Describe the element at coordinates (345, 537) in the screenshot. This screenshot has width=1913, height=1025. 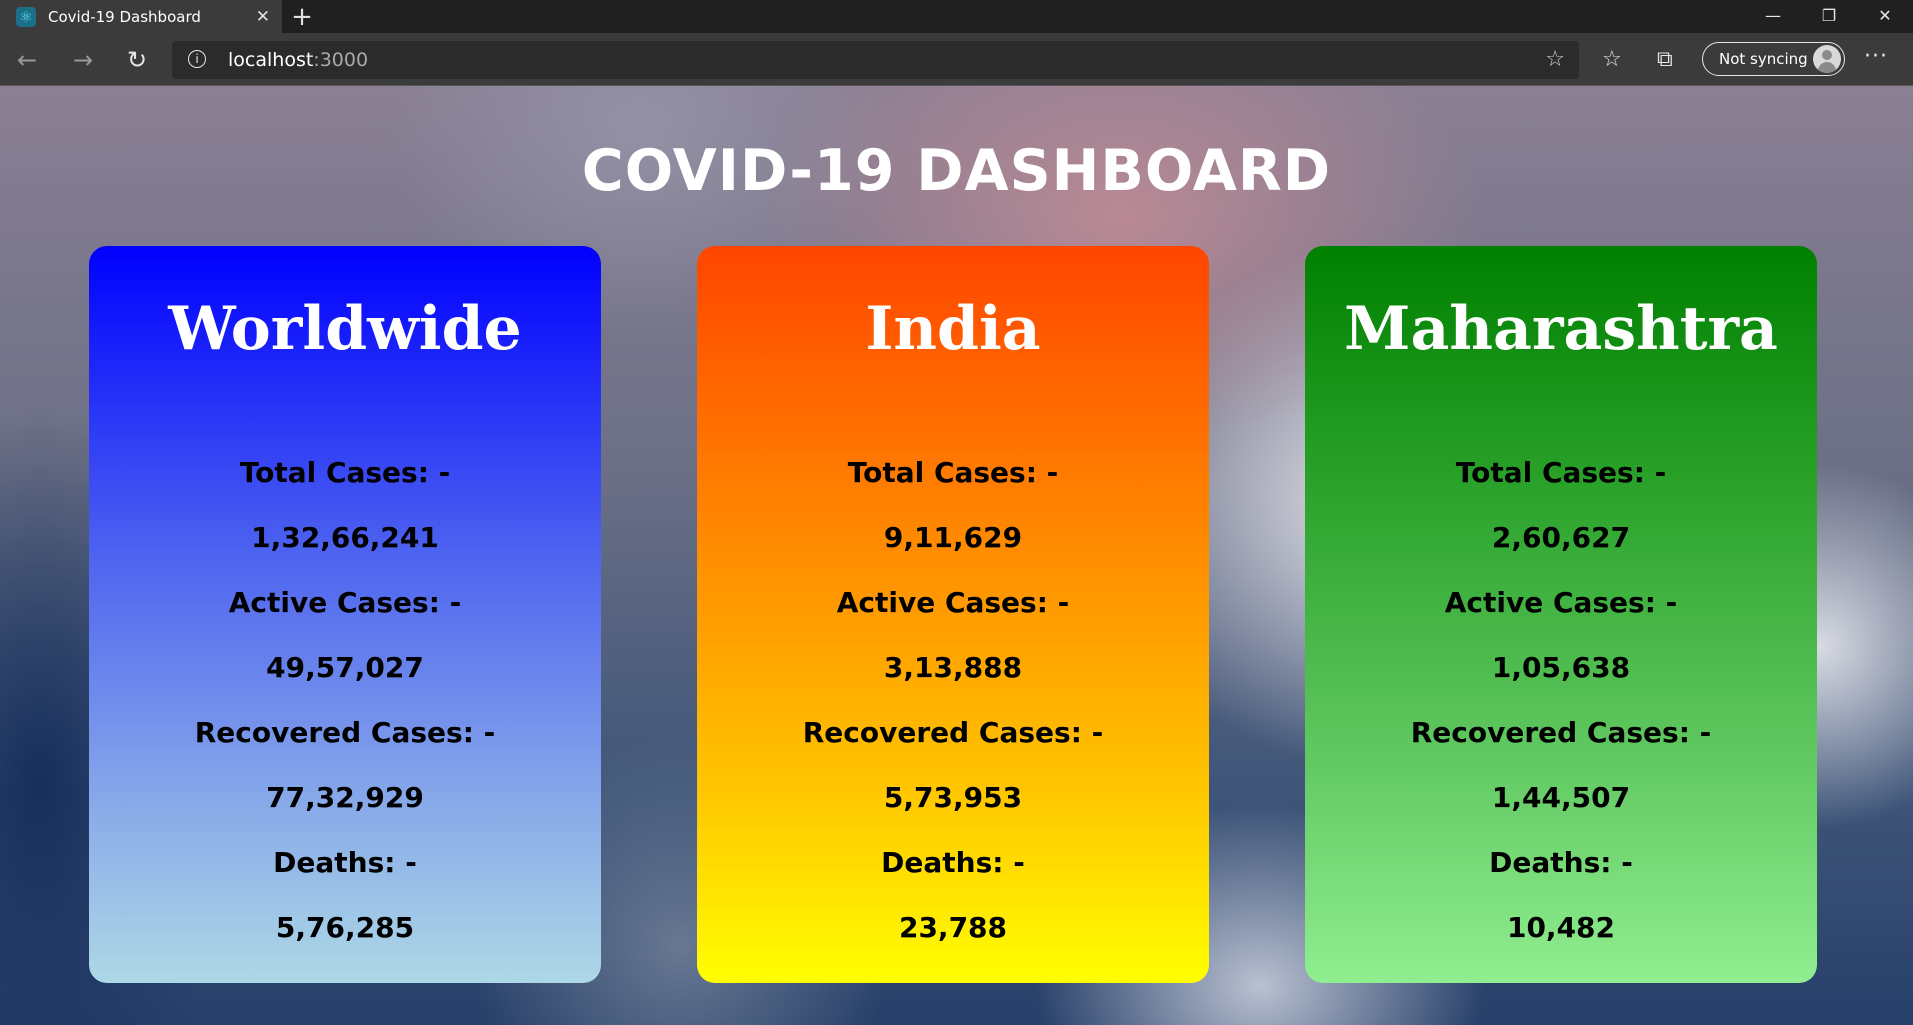
I see `total-cases-value: 1,32,66,241` at that location.